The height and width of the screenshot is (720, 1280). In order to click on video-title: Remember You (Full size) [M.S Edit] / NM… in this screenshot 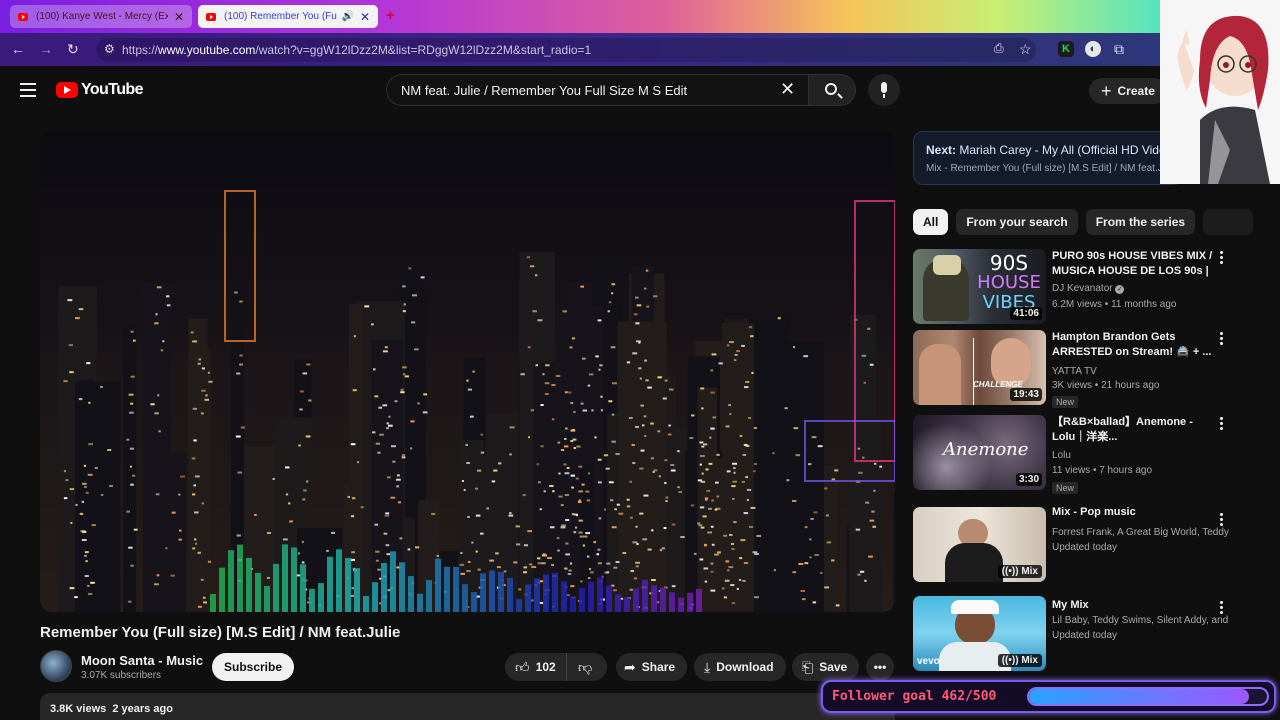, I will do `click(220, 632)`.